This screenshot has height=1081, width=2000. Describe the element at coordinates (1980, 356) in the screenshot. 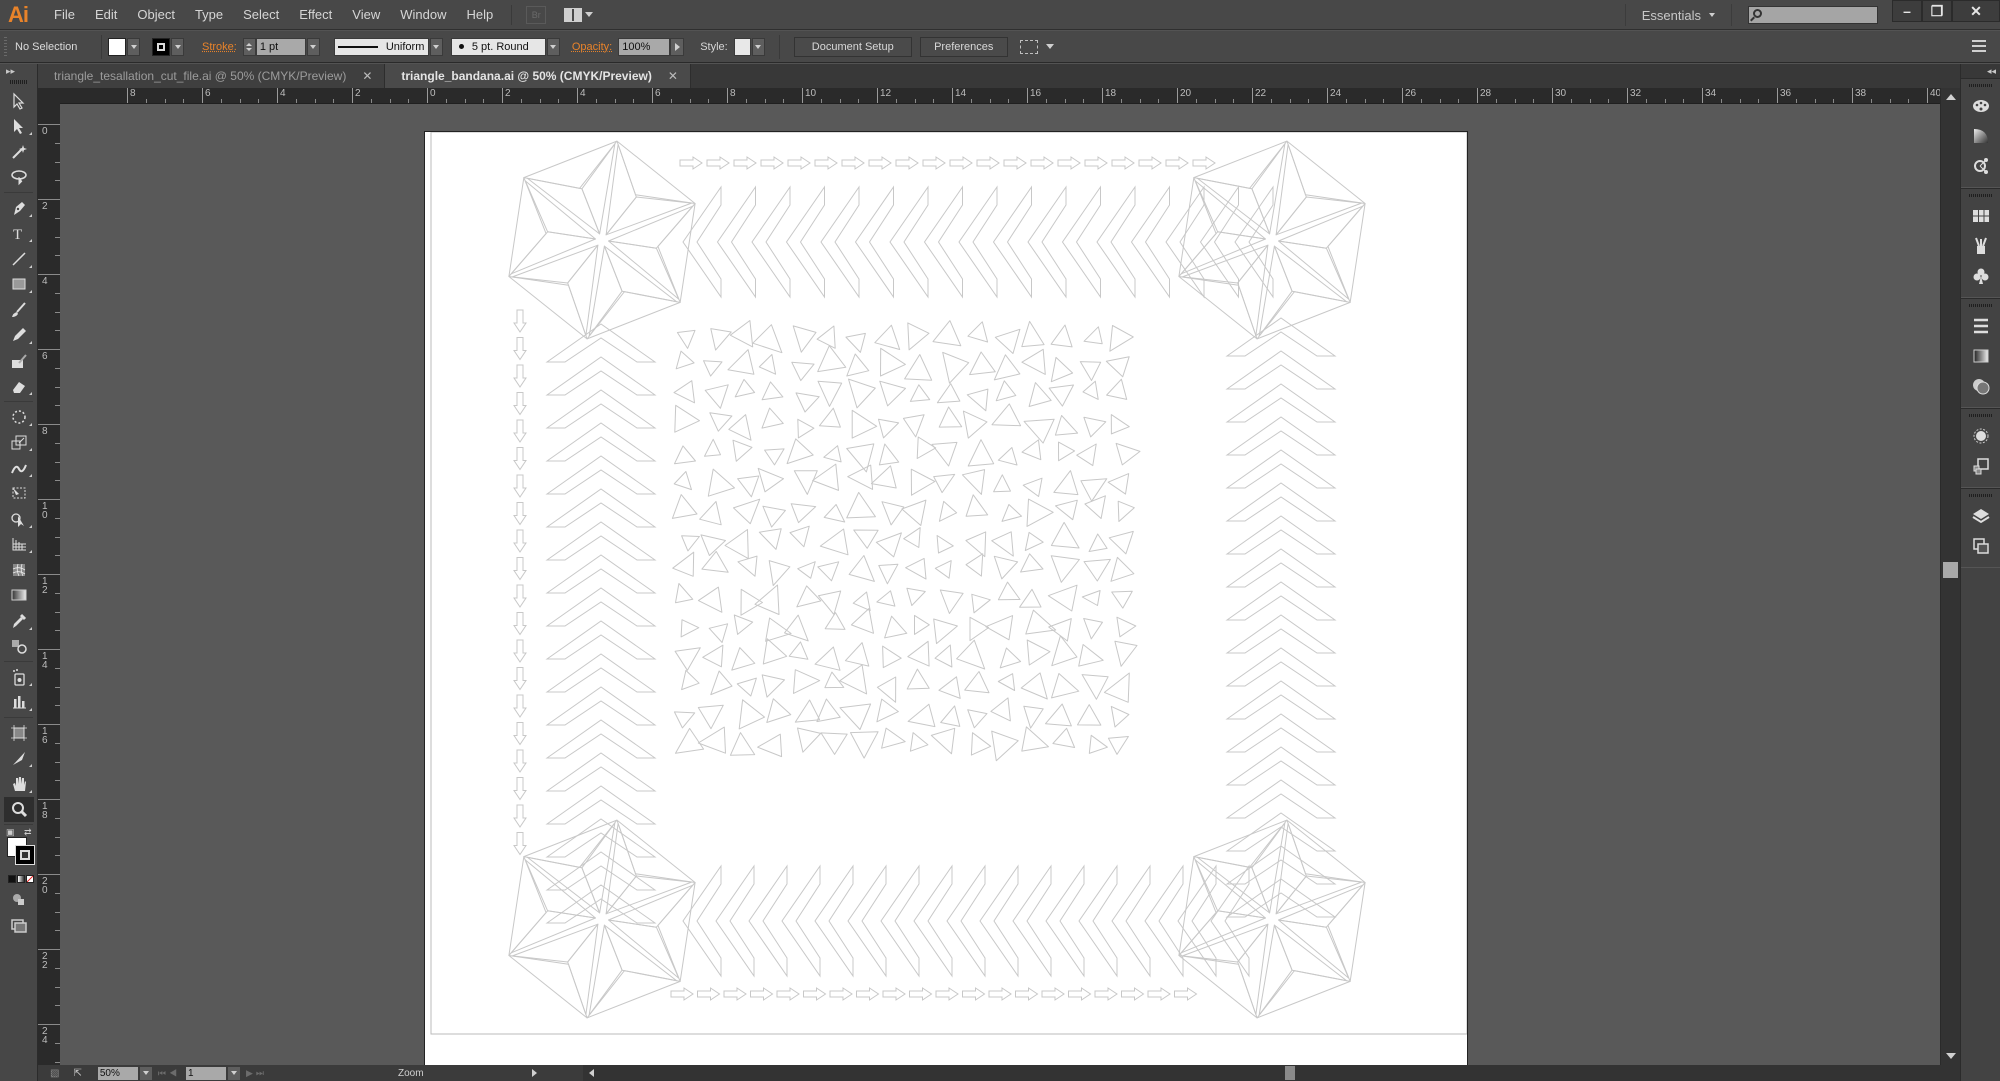

I see `gradient-panel-button` at that location.